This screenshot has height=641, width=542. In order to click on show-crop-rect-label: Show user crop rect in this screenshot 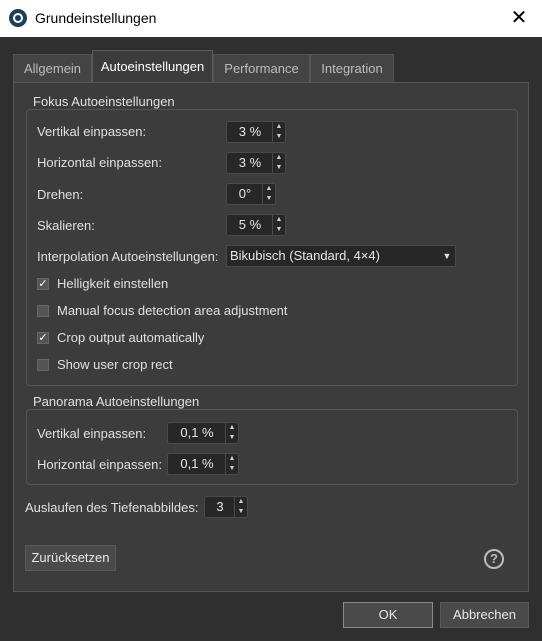, I will do `click(115, 364)`.